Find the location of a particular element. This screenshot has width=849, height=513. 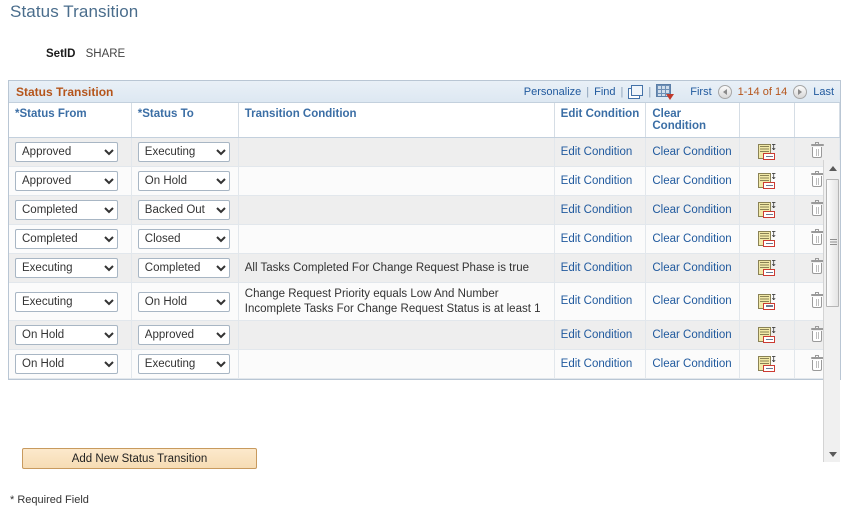

pager-first-link: First is located at coordinates (700, 92).